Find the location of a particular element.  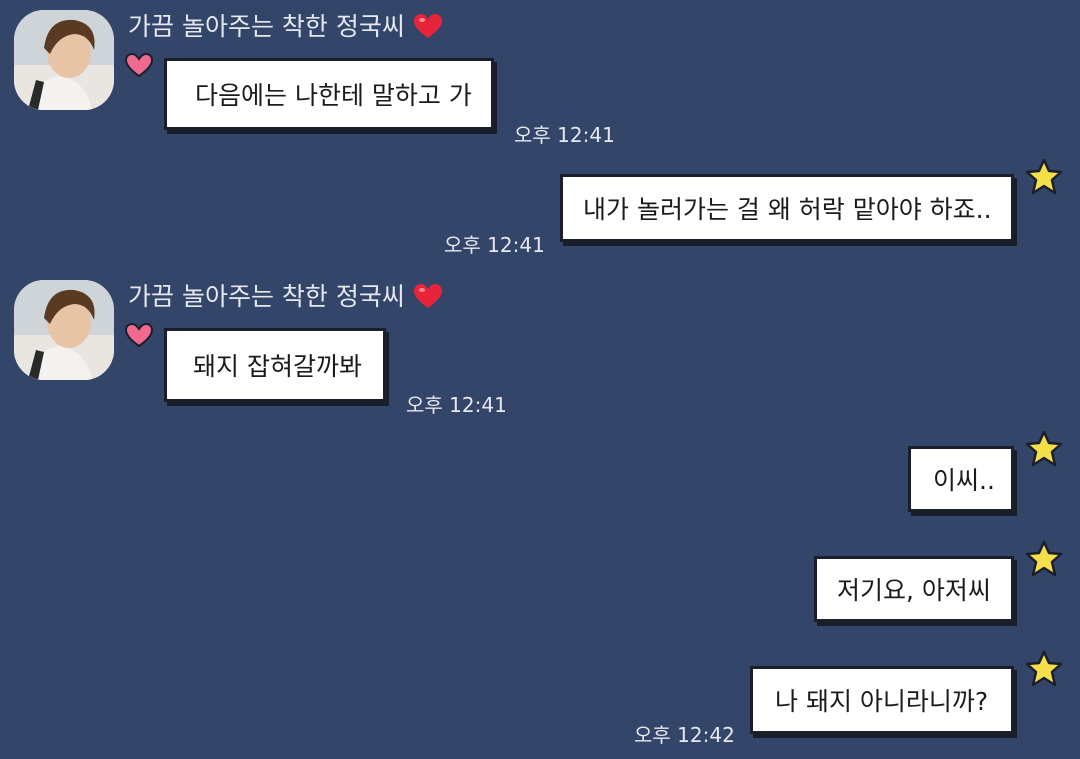

message-bubble-received: 돼지 잡혀갈까봐 is located at coordinates (275, 365).